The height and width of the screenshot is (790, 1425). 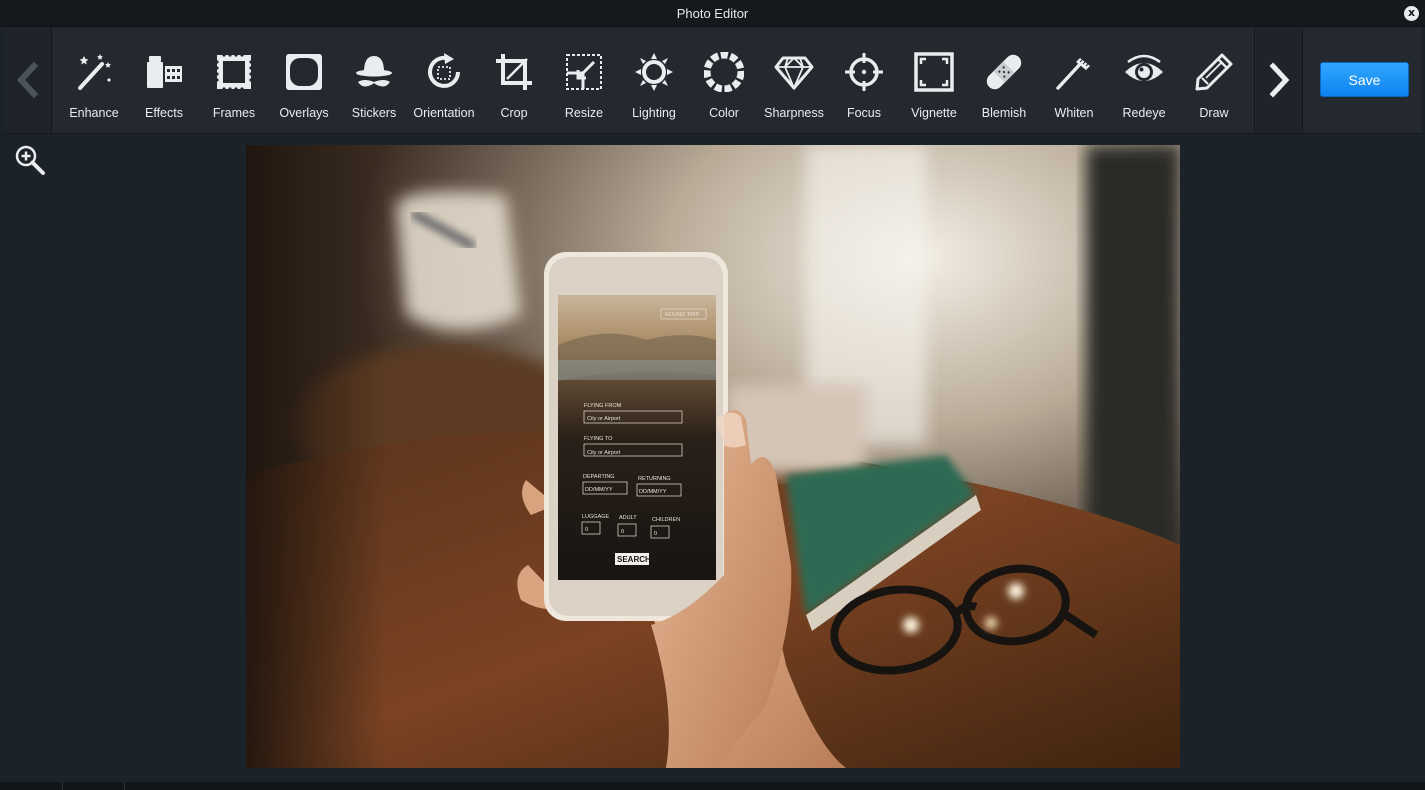 I want to click on scroll-left-button, so click(x=28, y=80).